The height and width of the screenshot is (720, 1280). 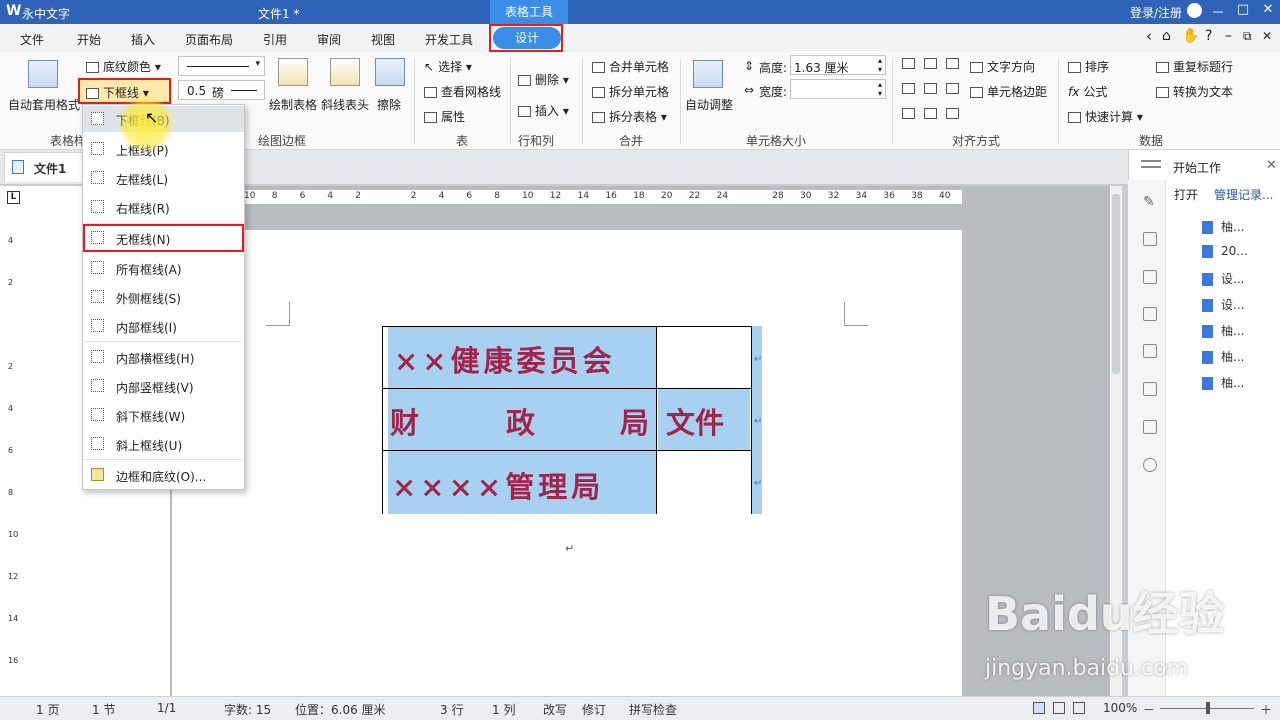 I want to click on line-weight-select: 0.5 磅, so click(x=221, y=90).